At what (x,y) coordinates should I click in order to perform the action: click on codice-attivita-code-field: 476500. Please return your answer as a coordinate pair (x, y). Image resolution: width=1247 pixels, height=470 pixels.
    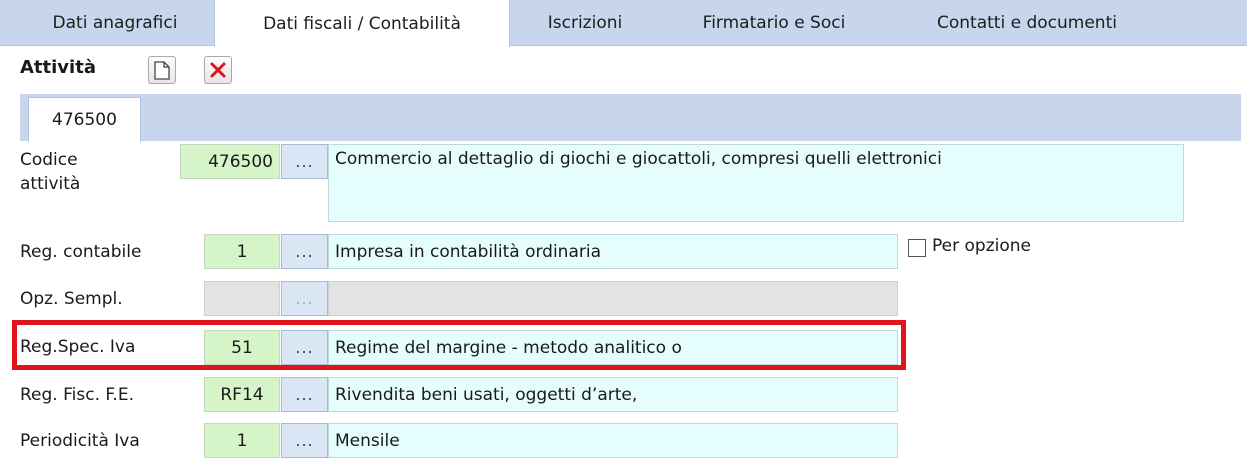
    Looking at the image, I should click on (230, 161).